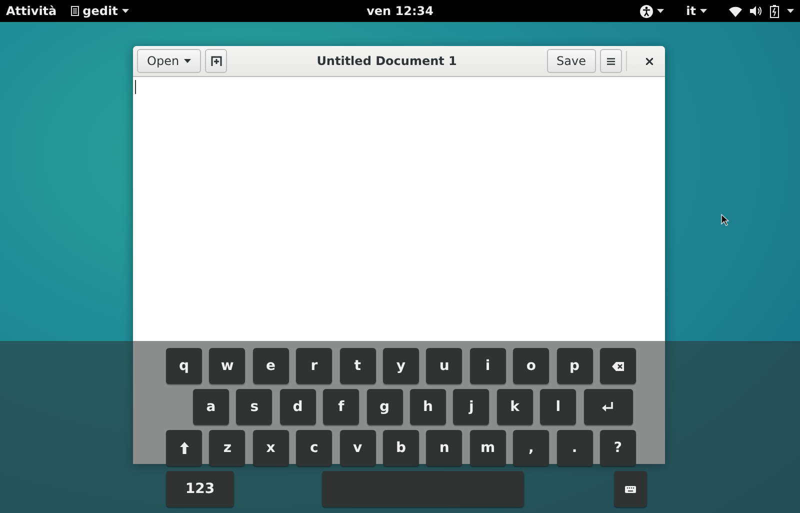  Describe the element at coordinates (135, 87) in the screenshot. I see `text-cursor` at that location.